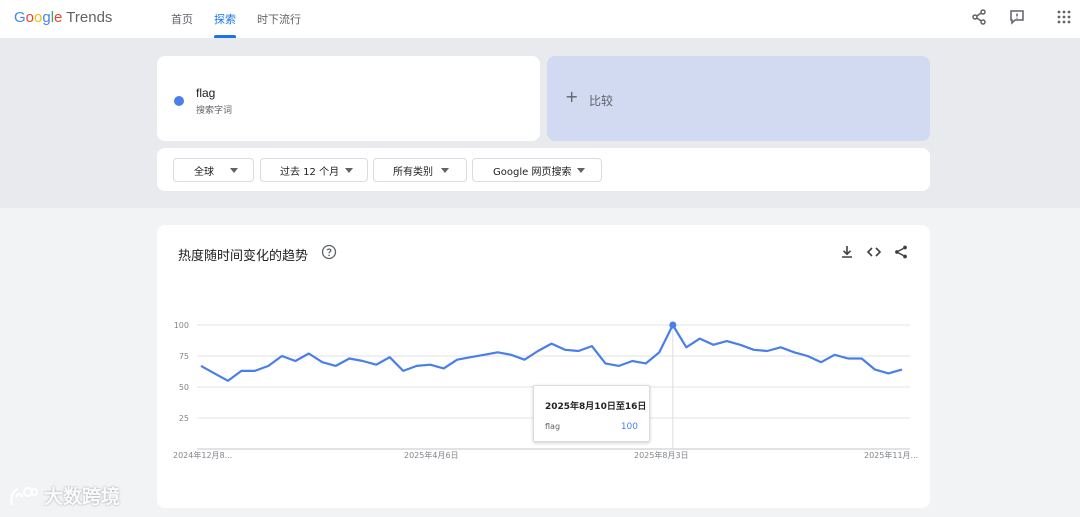 The height and width of the screenshot is (517, 1080). What do you see at coordinates (184, 418) in the screenshot?
I see `y-tick-label: 25` at bounding box center [184, 418].